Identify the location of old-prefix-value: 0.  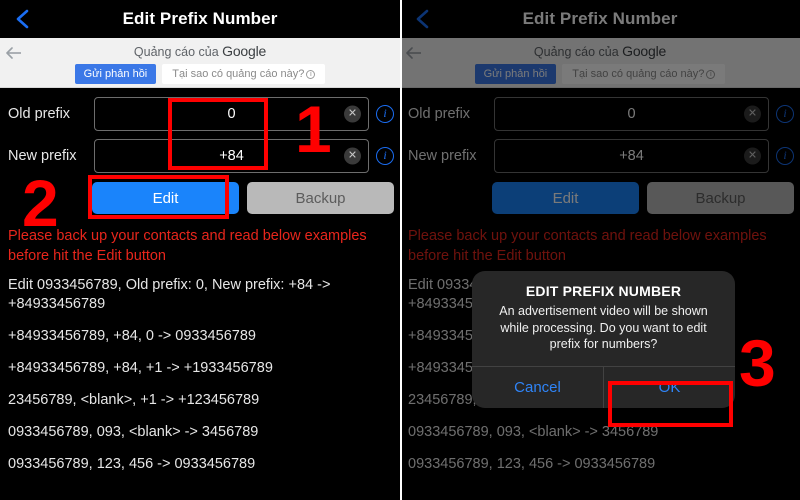
(231, 114).